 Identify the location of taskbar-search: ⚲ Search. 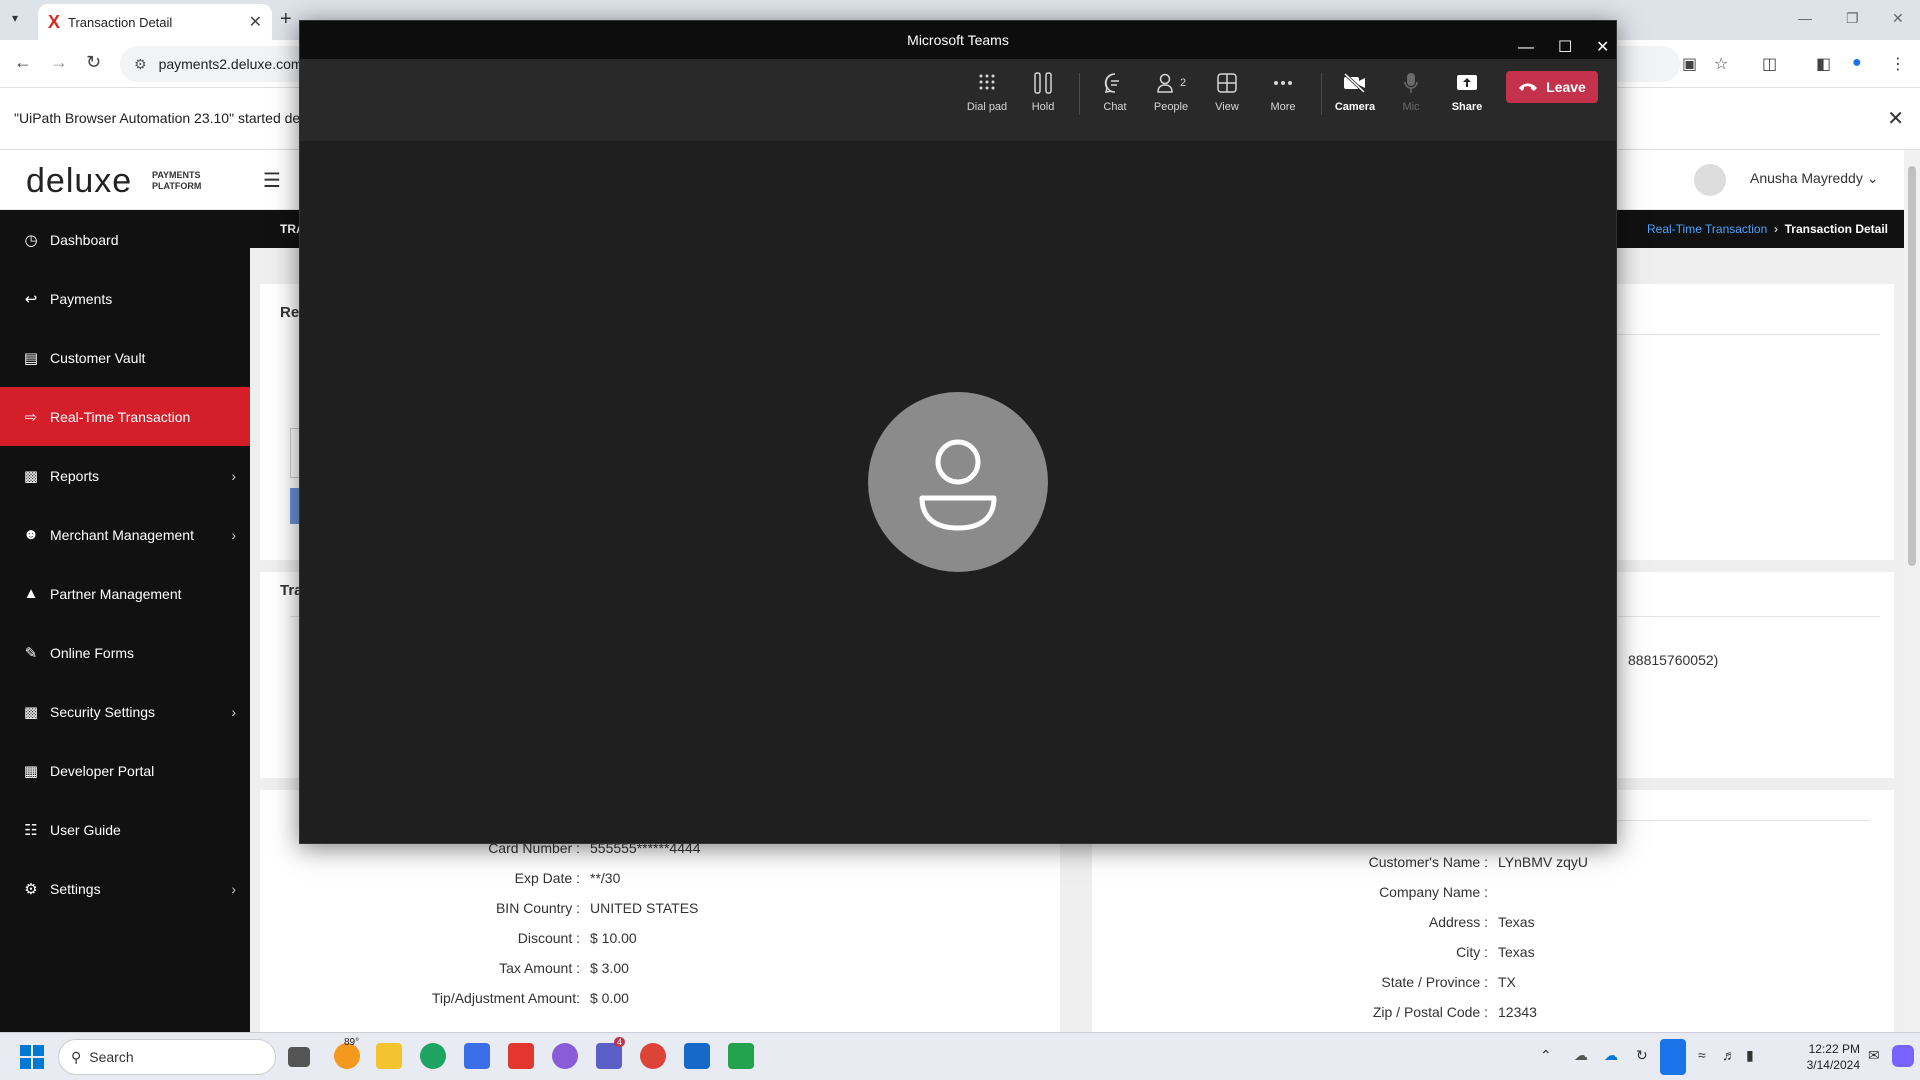
(167, 1057).